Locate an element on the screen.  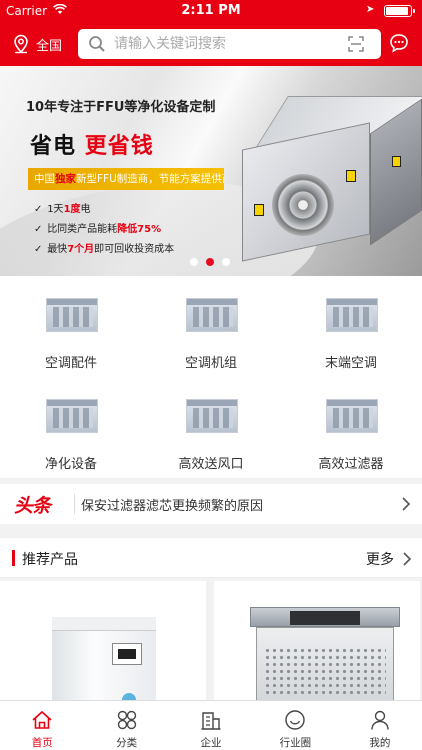
banner-bullets: ✓ 1天1度电 ✓ 比同类产品能耗降低75% ✓ 最快7个月即可回收投资成本 is located at coordinates (104, 230).